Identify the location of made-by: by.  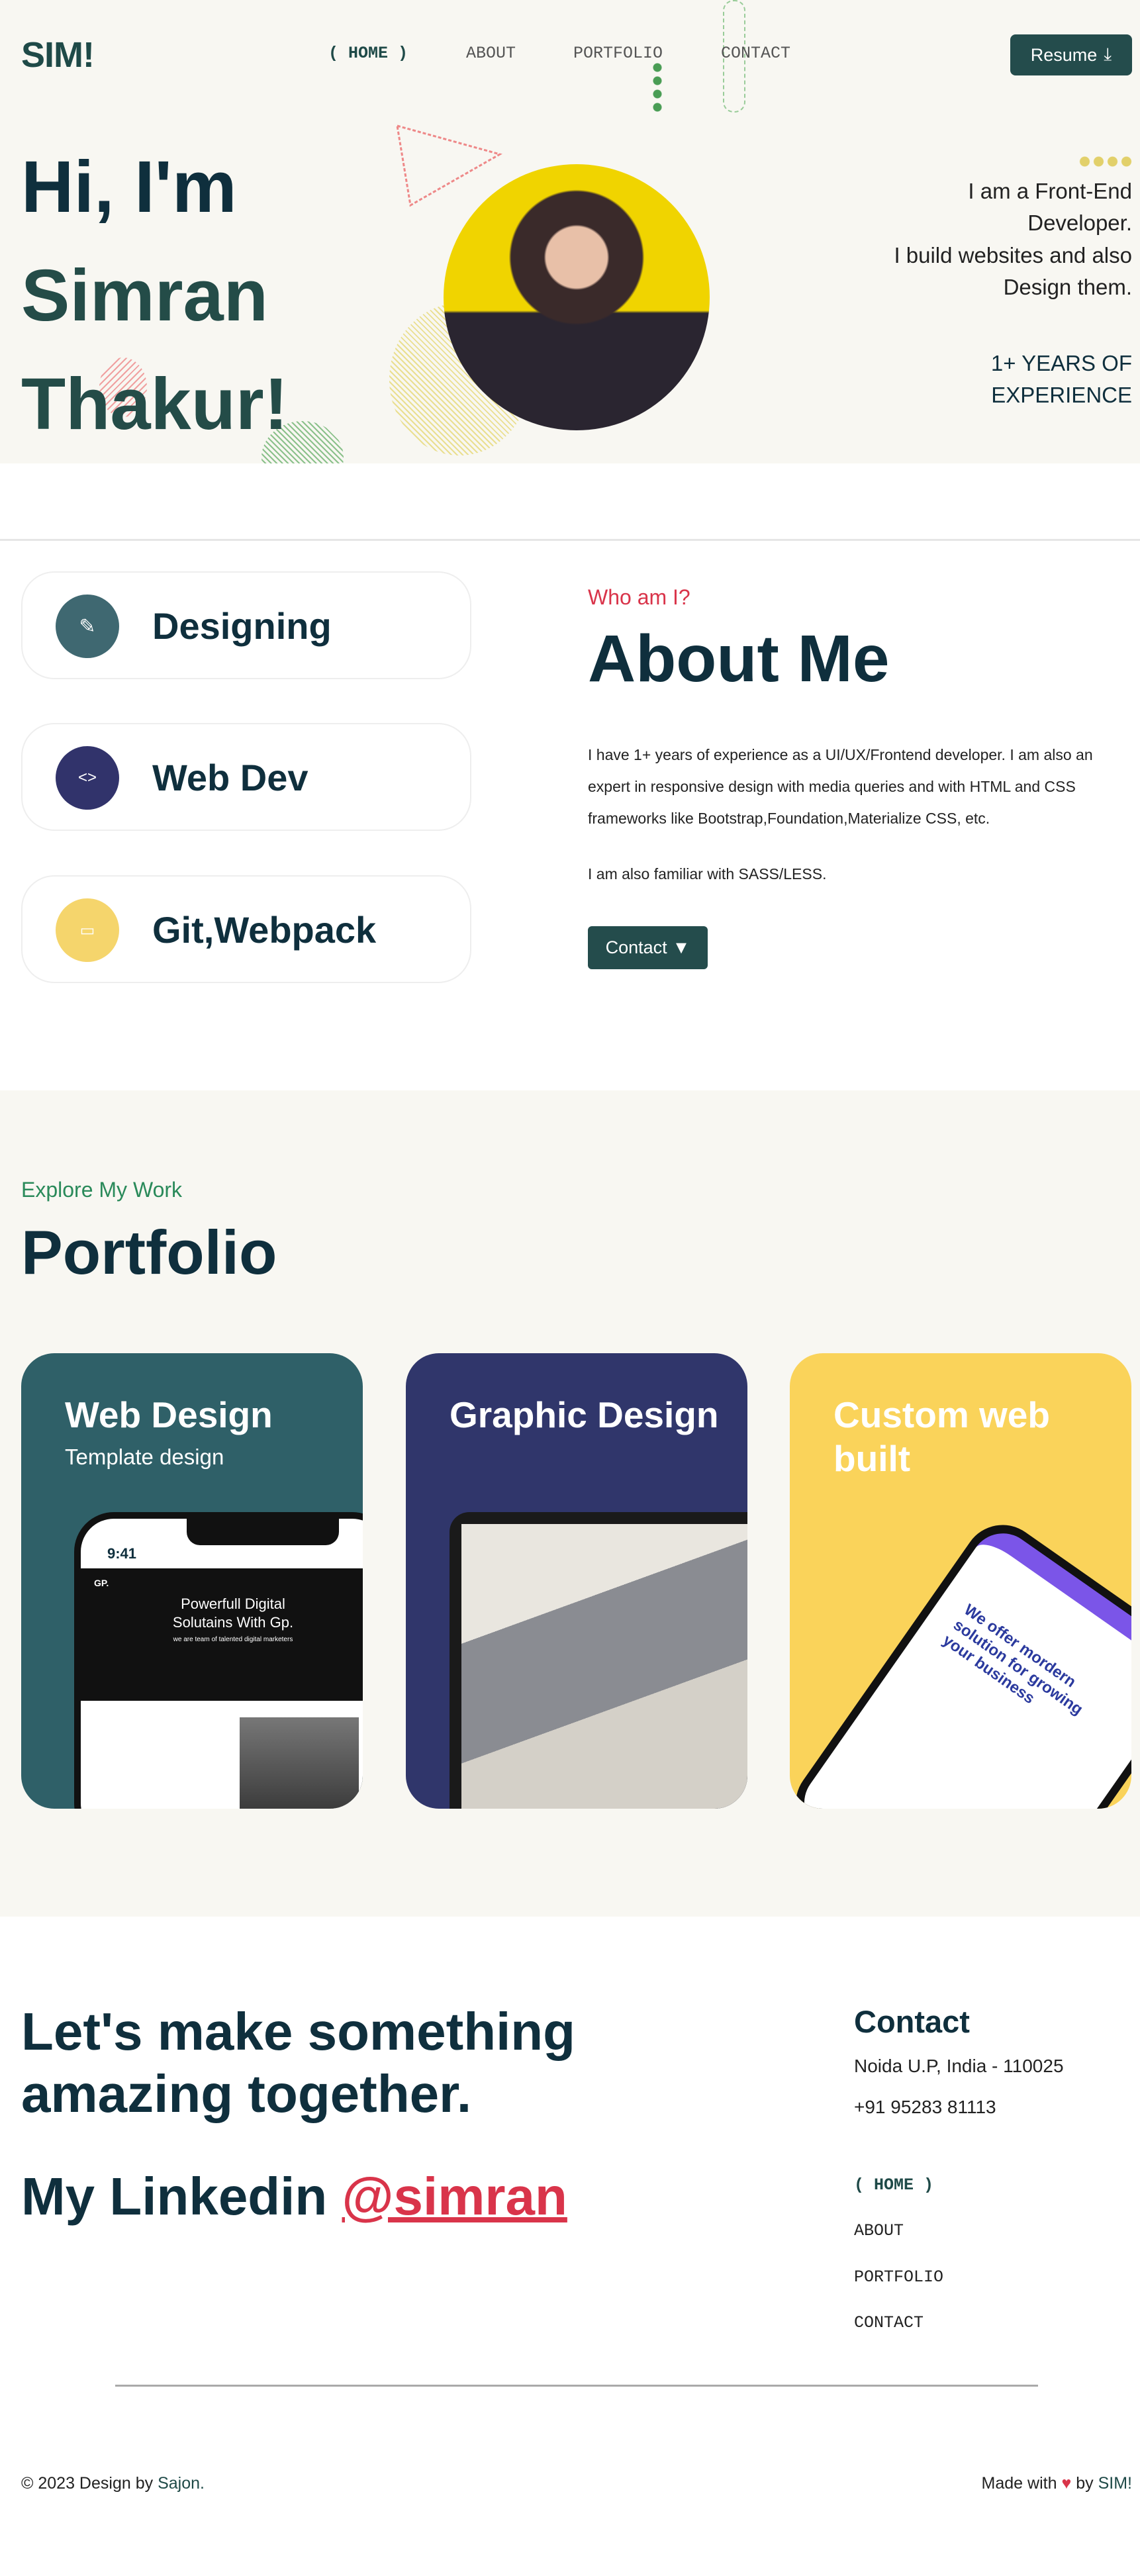
(1085, 2483).